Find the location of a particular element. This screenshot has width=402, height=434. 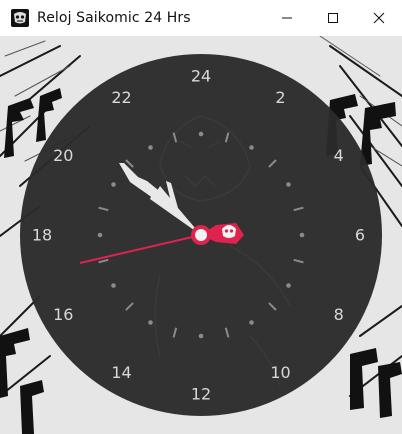

hour-label: 20 is located at coordinates (63, 155).